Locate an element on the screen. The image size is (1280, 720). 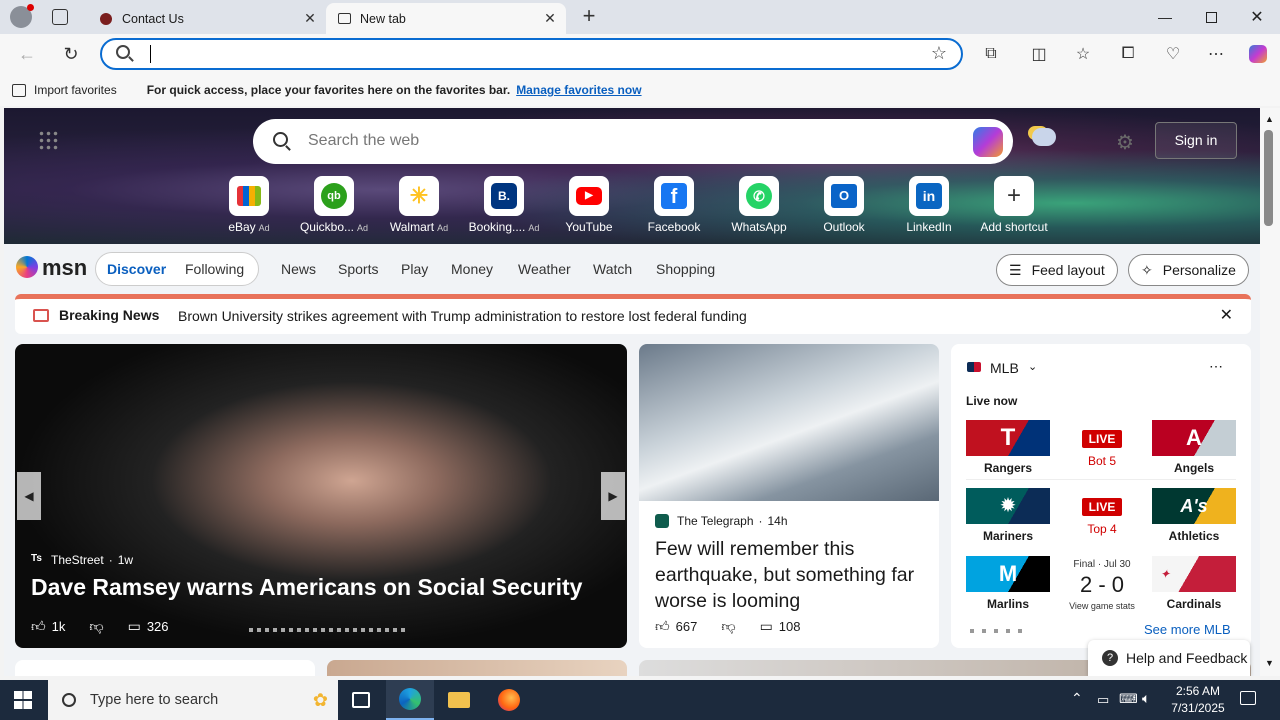
tab-actions-icon is located at coordinates (60, 17).